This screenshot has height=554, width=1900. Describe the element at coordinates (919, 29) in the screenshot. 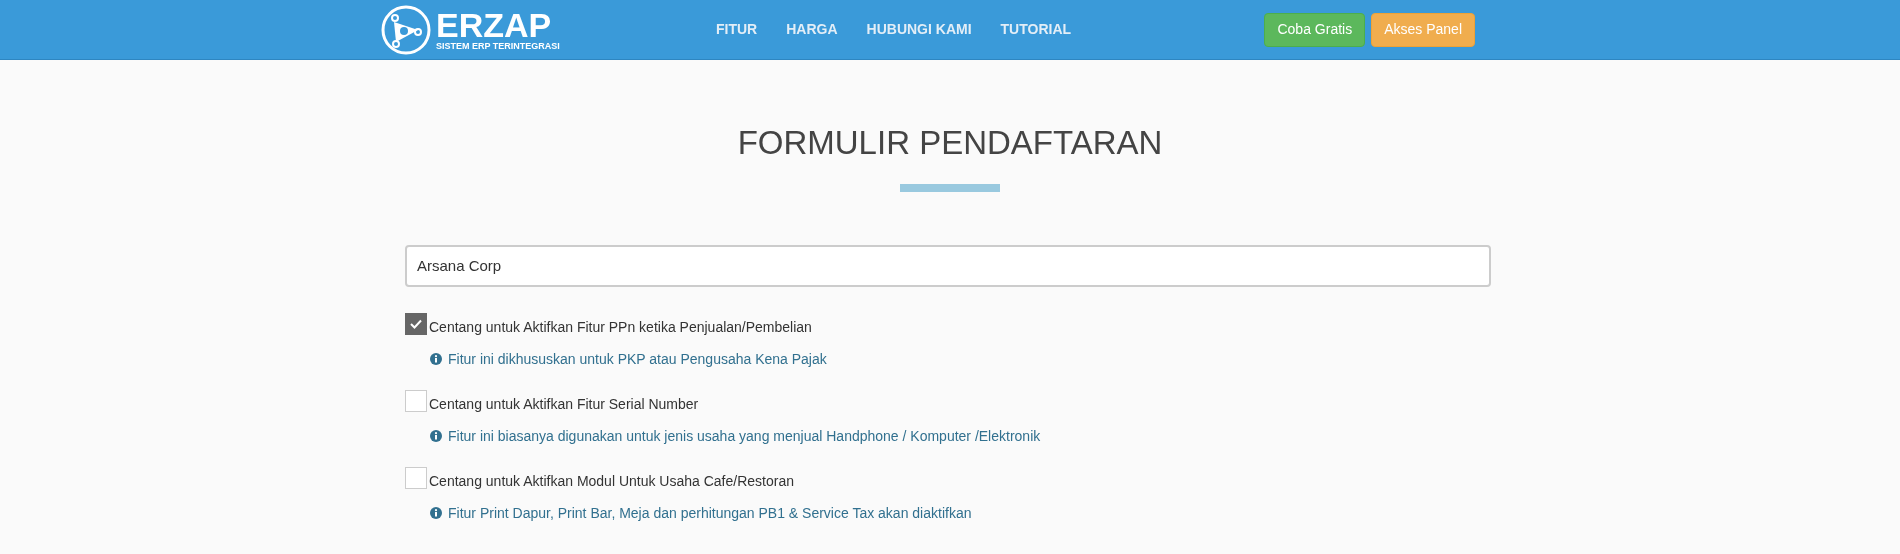

I see `nav-link: HUBUNGI KAMI` at that location.